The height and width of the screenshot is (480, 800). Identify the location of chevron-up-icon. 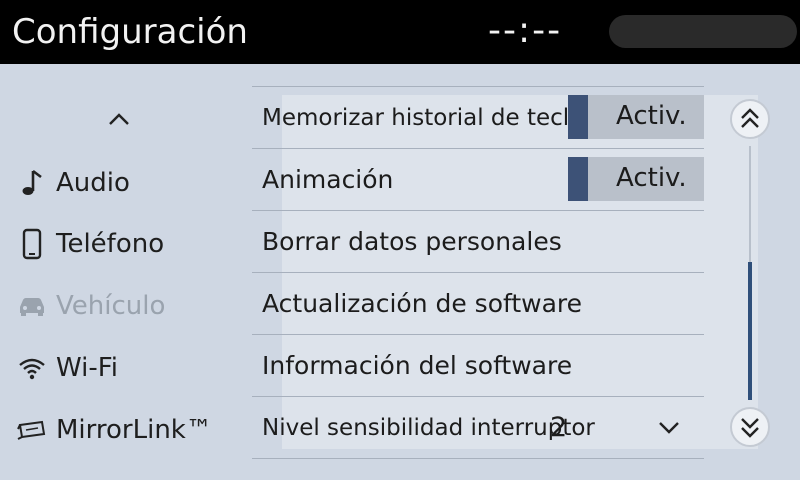
(119, 119).